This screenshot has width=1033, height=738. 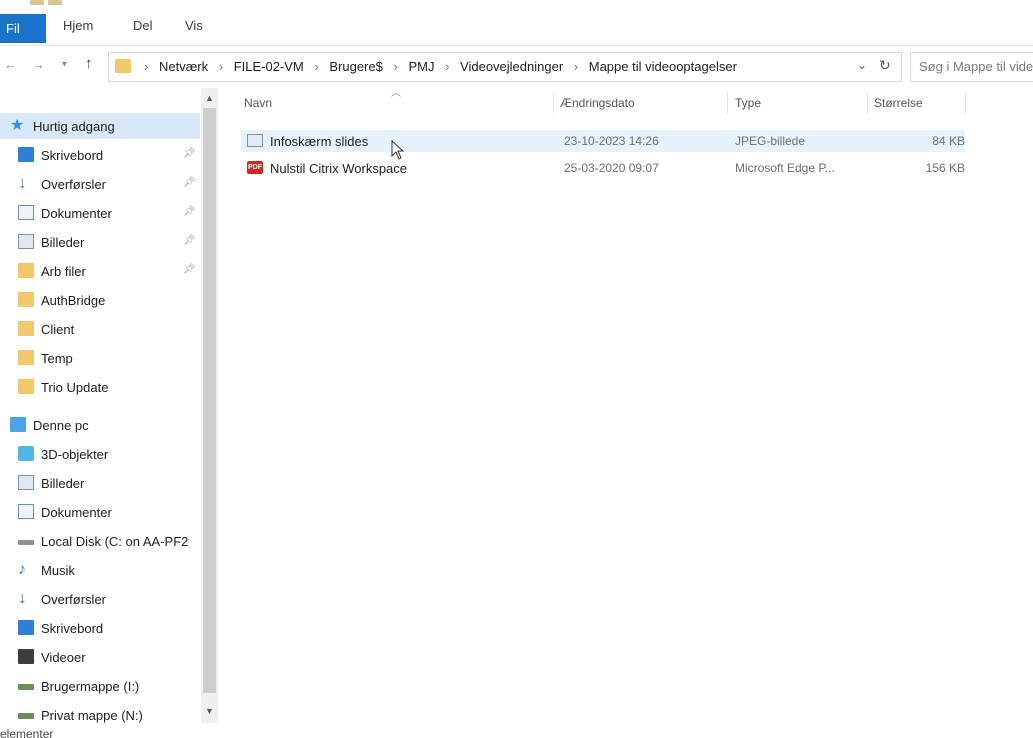 What do you see at coordinates (10, 64) in the screenshot?
I see `back-icon: ←` at bounding box center [10, 64].